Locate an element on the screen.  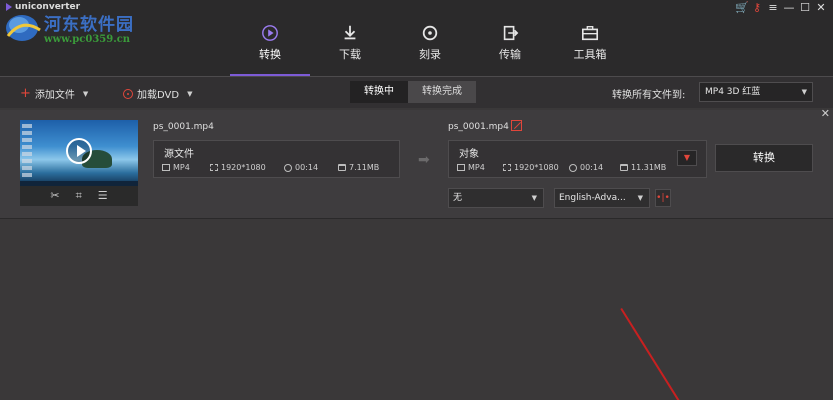
main-nav: 转换 下载 刻录 传输 工具箱 is located at coordinates (430, 38).